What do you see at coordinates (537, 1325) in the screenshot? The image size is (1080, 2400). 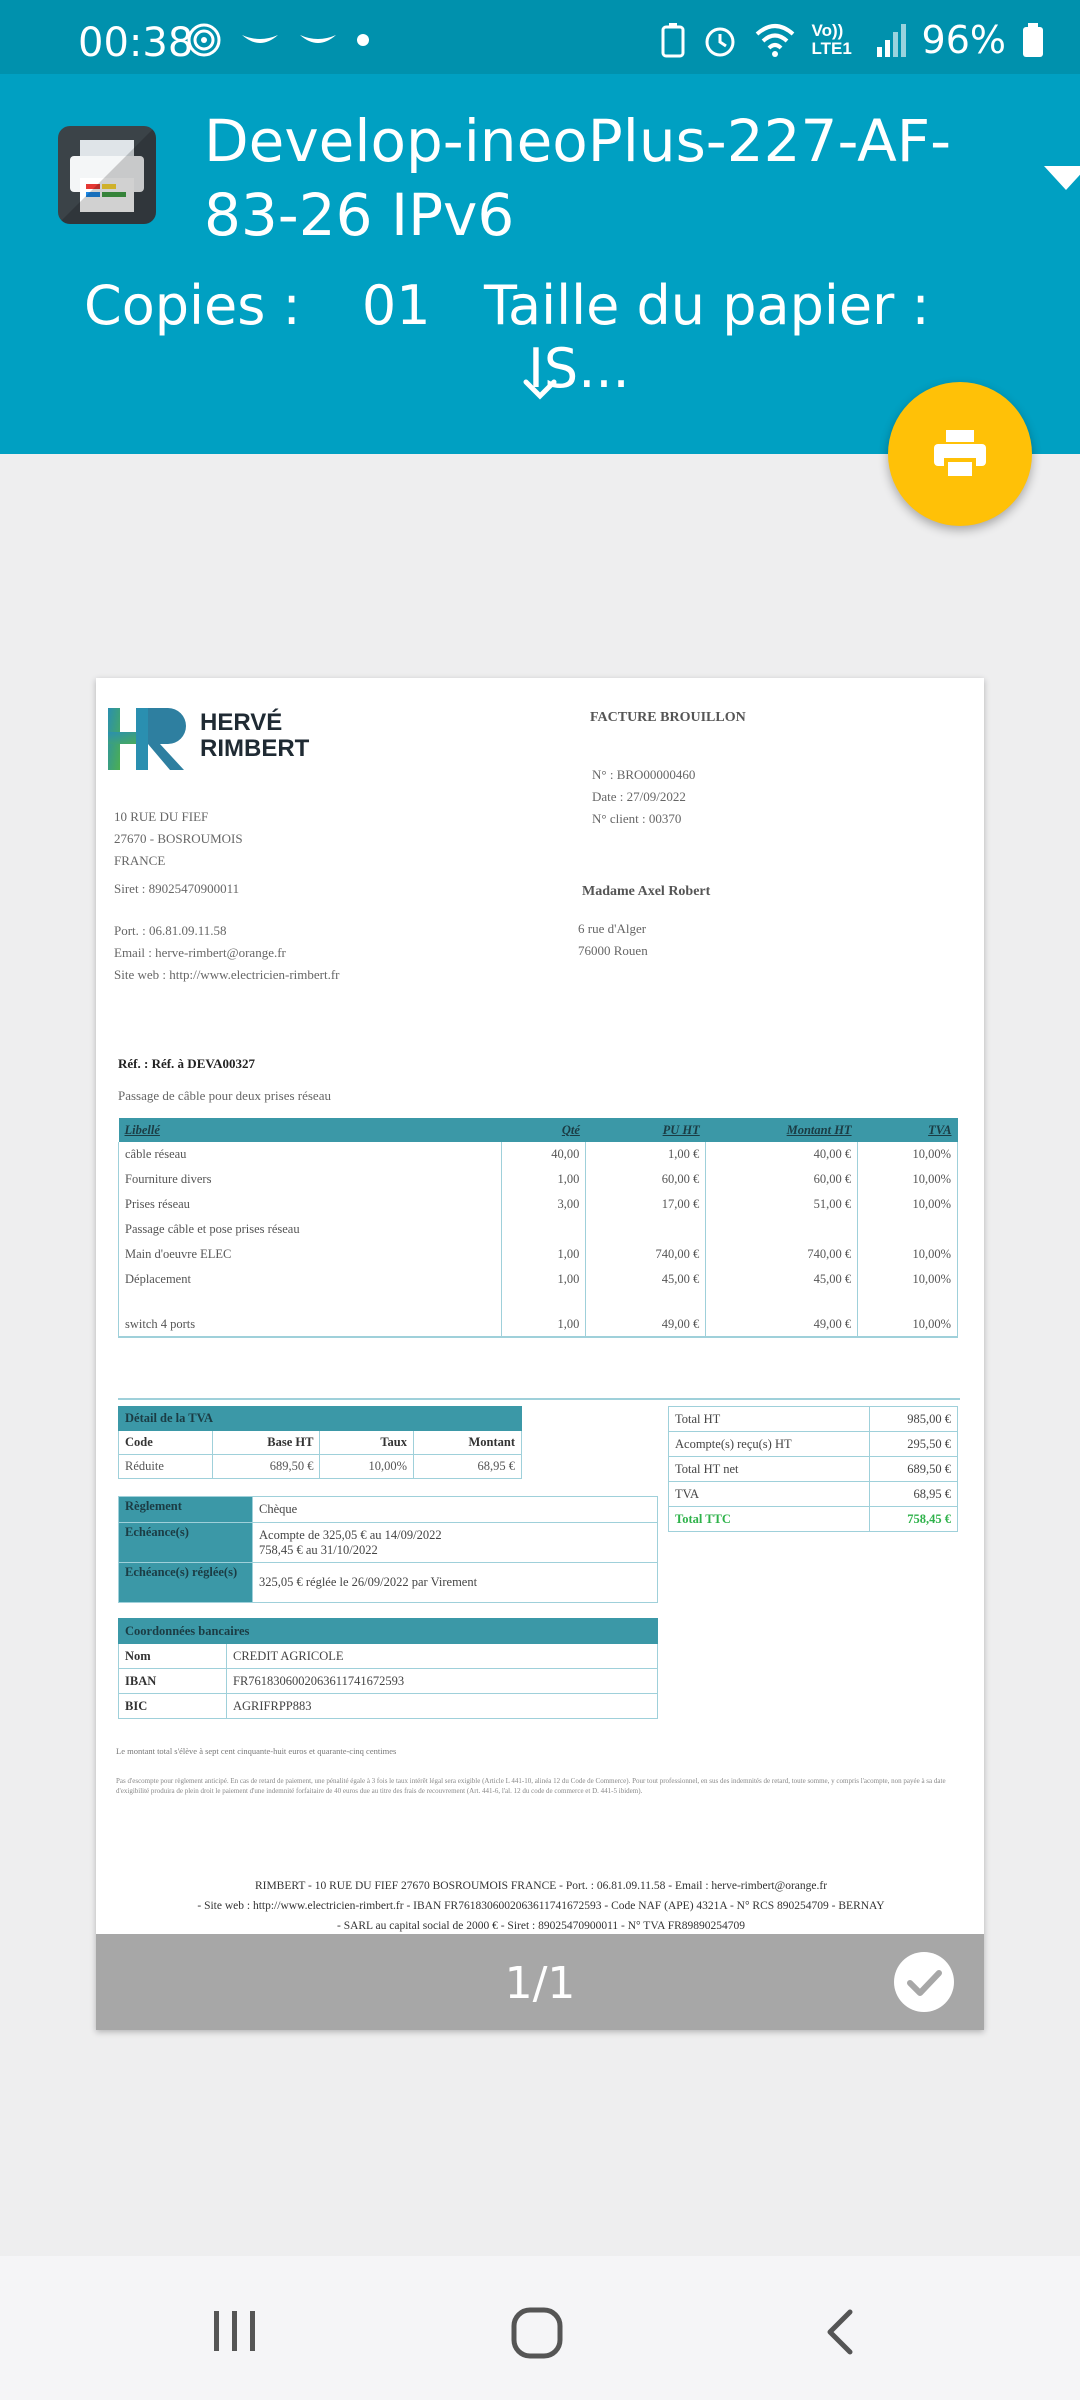 I see `table-row: switch 4 ports 1,00 49,00 €49,00 €10,00%` at bounding box center [537, 1325].